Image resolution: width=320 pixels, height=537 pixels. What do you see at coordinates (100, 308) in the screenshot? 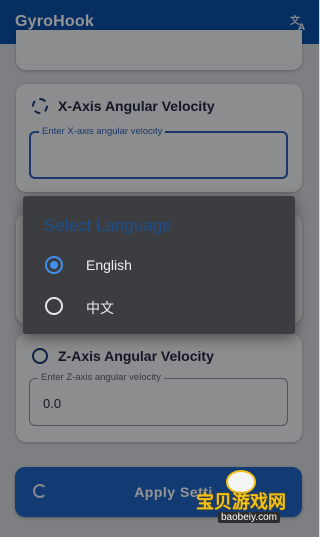
I see `language-option-label: 中文` at bounding box center [100, 308].